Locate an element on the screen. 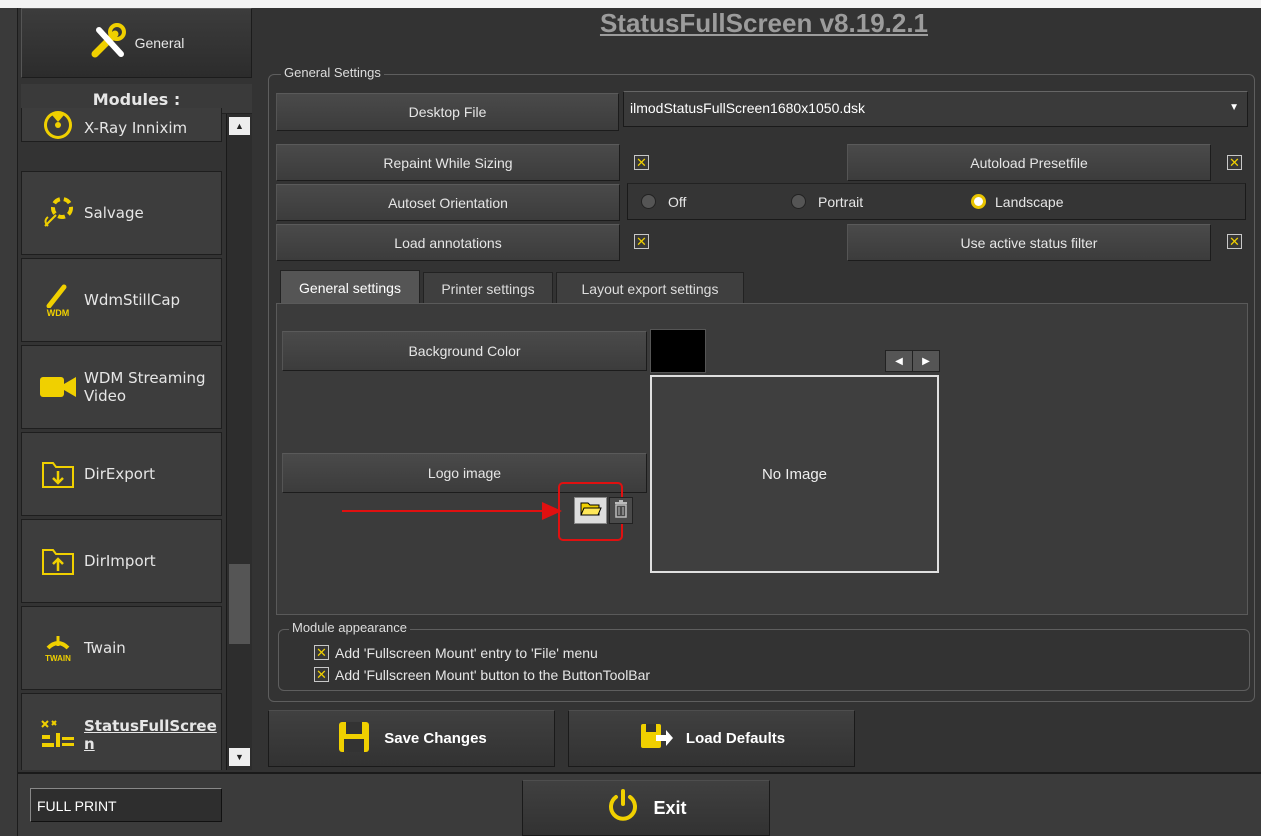 This screenshot has width=1261, height=836. orientation-landscape-radio is located at coordinates (978, 201).